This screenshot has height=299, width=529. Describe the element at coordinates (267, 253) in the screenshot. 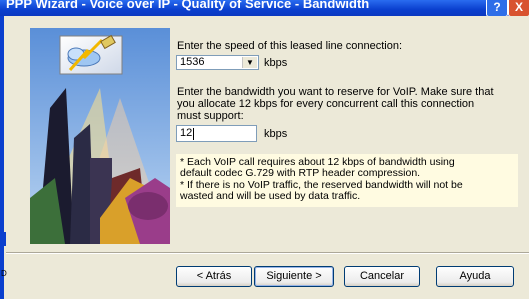

I see `footer-separator` at that location.